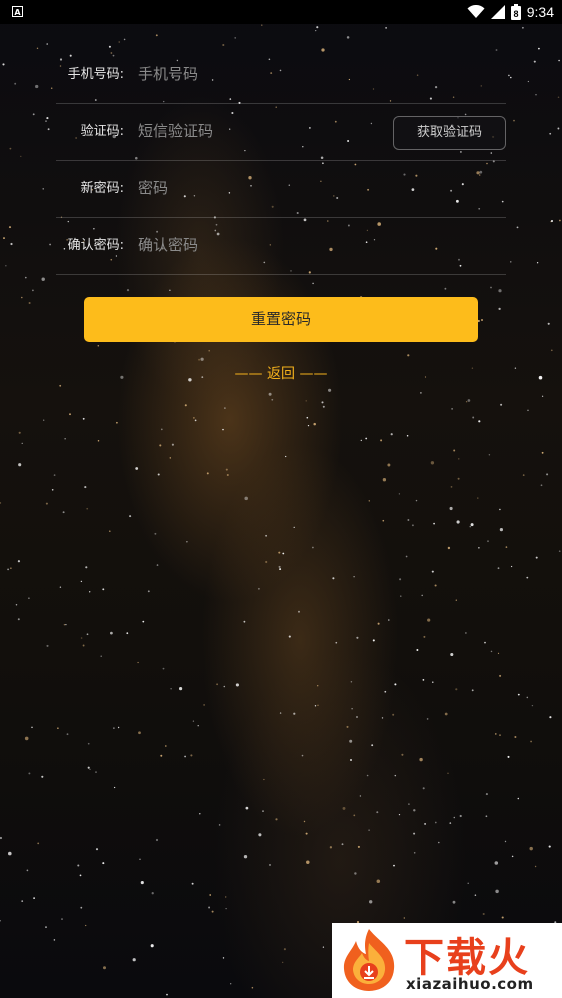 The image size is (562, 998). What do you see at coordinates (258, 74) in the screenshot?
I see `phone-input` at bounding box center [258, 74].